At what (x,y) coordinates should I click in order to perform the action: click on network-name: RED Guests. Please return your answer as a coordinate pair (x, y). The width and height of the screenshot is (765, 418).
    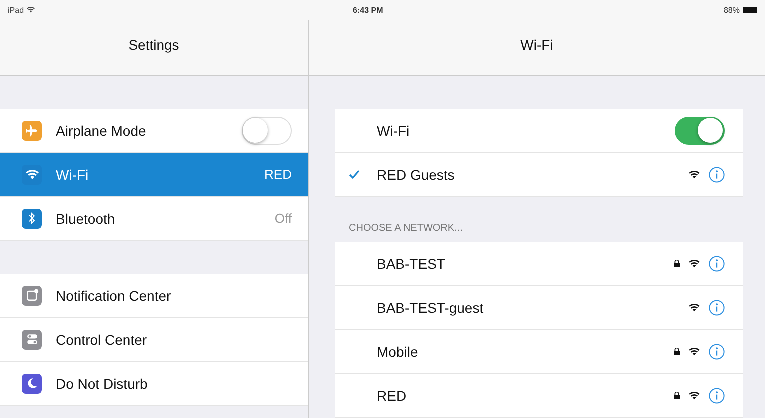
    Looking at the image, I should click on (416, 174).